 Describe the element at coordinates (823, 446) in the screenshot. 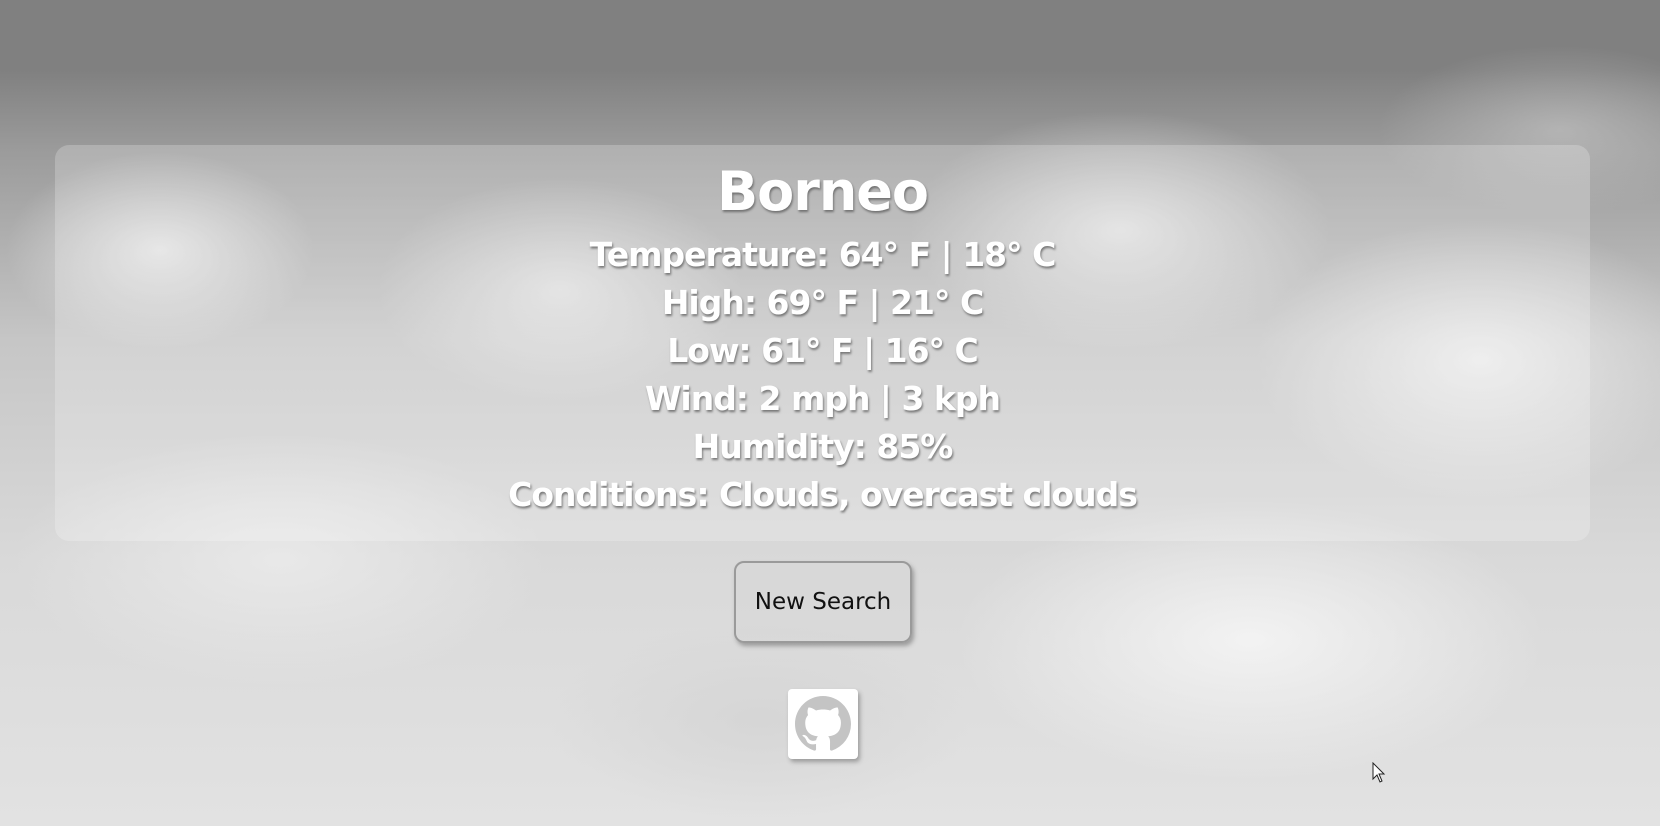

I see `humidity-text: Humidity: 85%` at that location.